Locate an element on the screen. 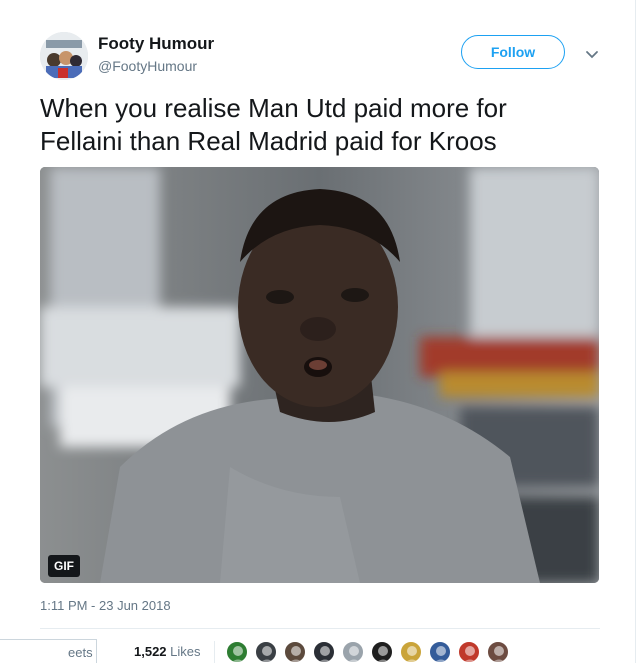 The width and height of the screenshot is (638, 663). follow-button: Follow is located at coordinates (513, 52).